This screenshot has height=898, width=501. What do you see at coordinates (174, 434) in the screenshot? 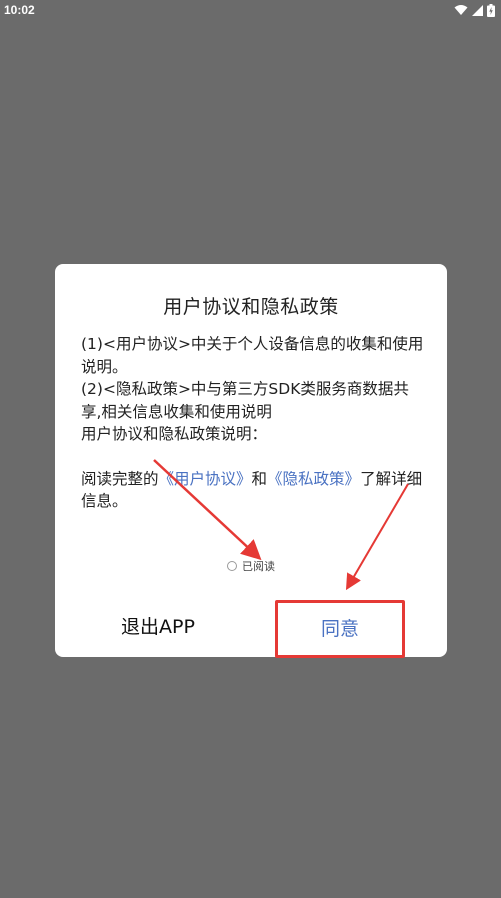
I see `policy-explanation-heading: 用户协议和隐私政策说明：` at bounding box center [174, 434].